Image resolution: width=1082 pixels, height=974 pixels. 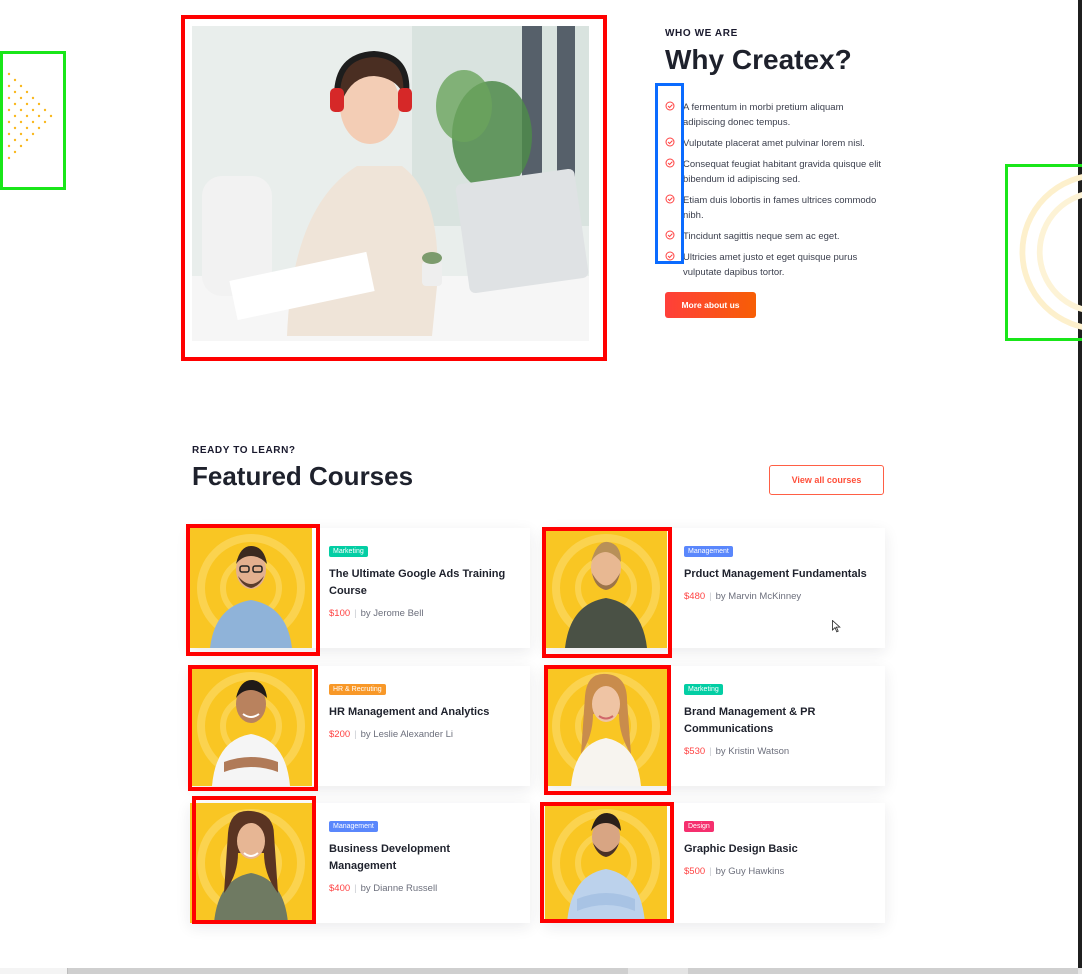 I want to click on scrollbar-thumb, so click(x=348, y=971).